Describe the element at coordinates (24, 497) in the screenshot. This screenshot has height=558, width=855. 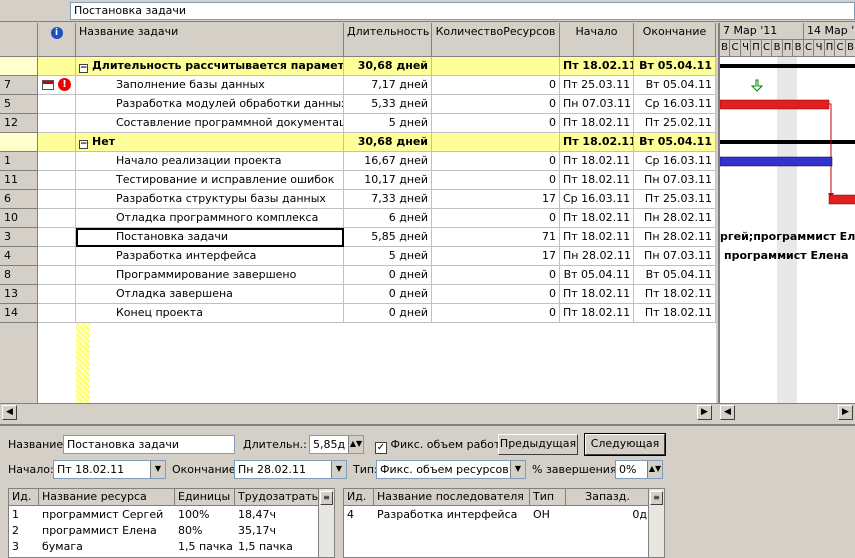
I see `col-res-id: Ид.` at that location.